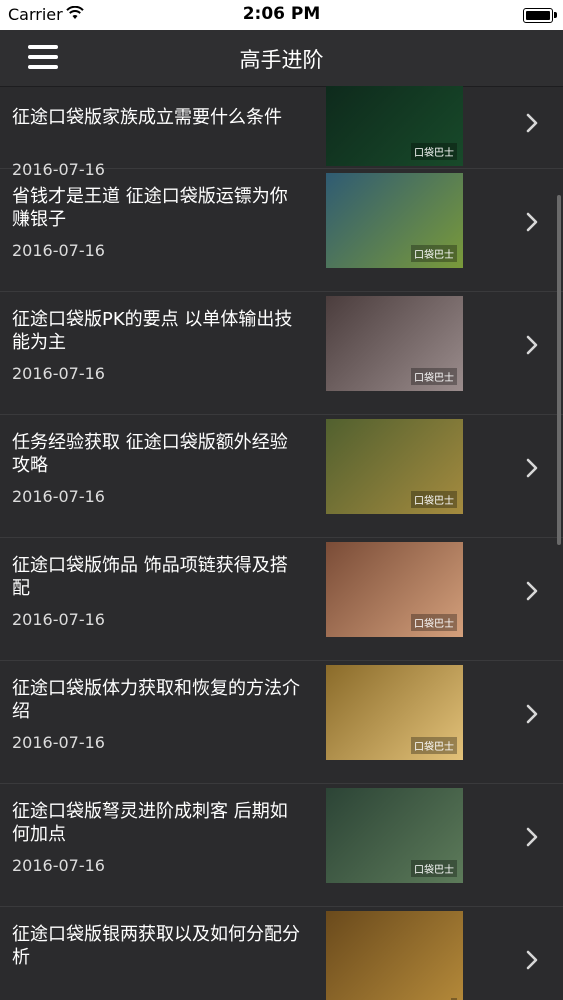 Image resolution: width=563 pixels, height=1000 pixels. Describe the element at coordinates (156, 946) in the screenshot. I see `article-title: 征途口袋版银两获取以及如何分配分析` at that location.